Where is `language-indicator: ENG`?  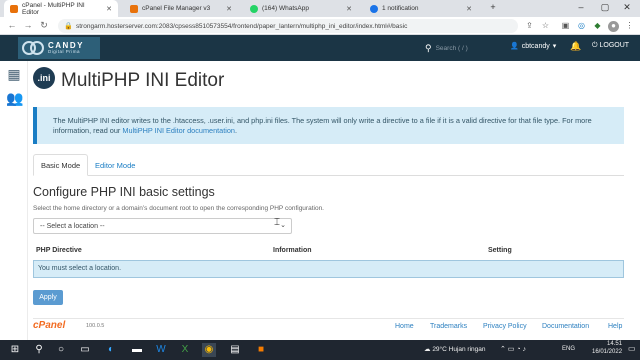
language-indicator: ENG is located at coordinates (568, 349).